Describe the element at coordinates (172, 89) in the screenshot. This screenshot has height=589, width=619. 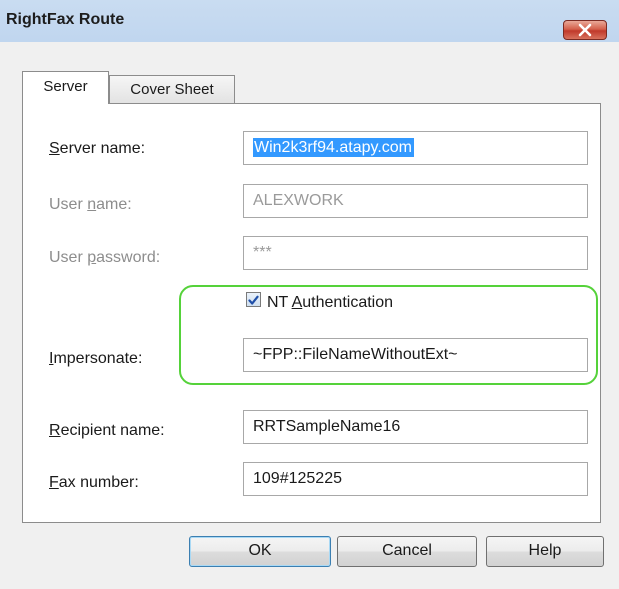
I see `tab-cover-sheet: Cover Sheet` at that location.